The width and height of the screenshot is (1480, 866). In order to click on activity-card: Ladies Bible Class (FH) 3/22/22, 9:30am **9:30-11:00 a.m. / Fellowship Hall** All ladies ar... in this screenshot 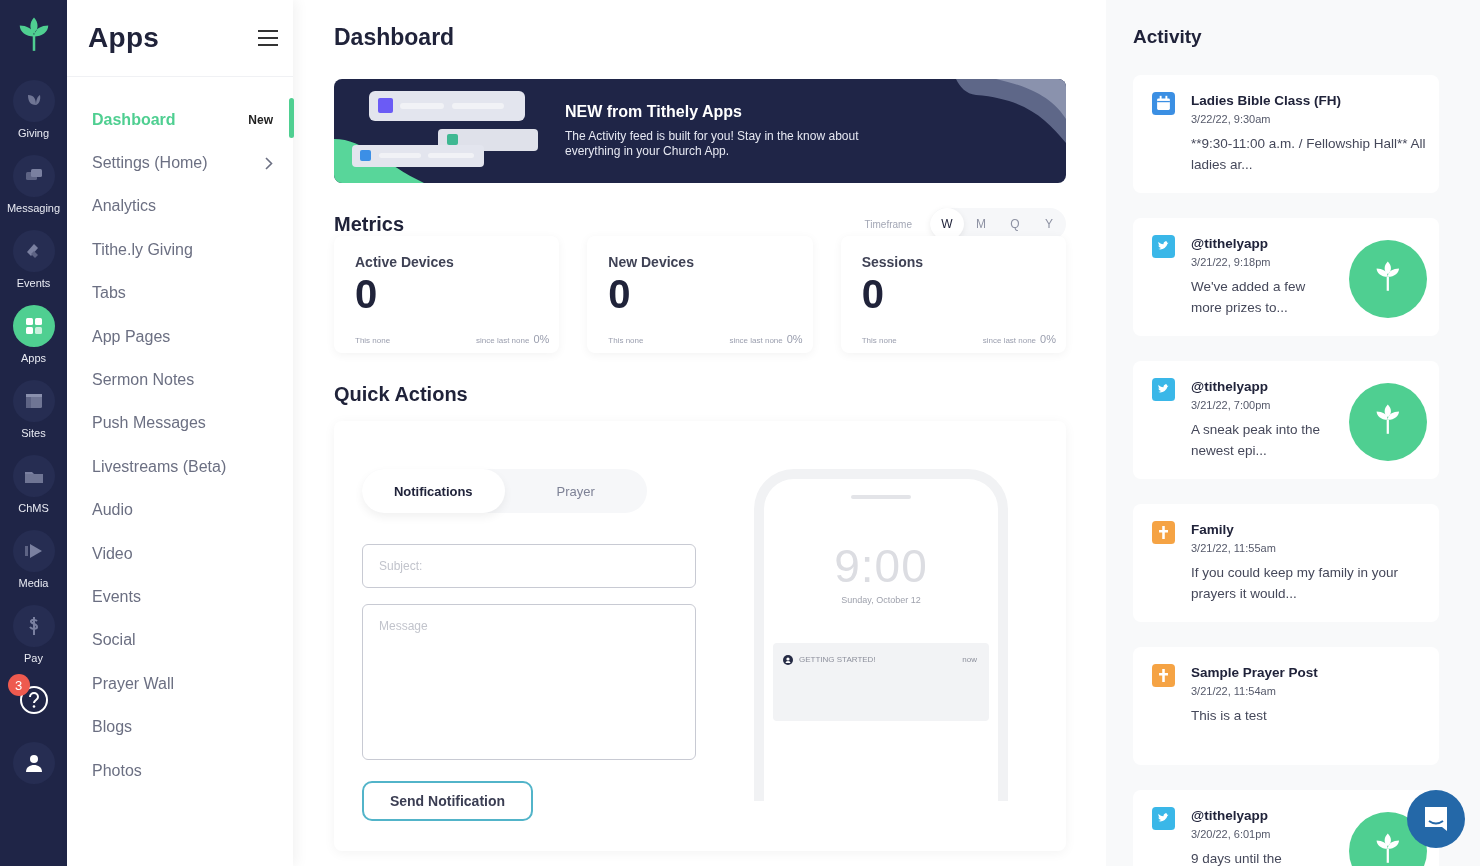, I will do `click(1286, 134)`.